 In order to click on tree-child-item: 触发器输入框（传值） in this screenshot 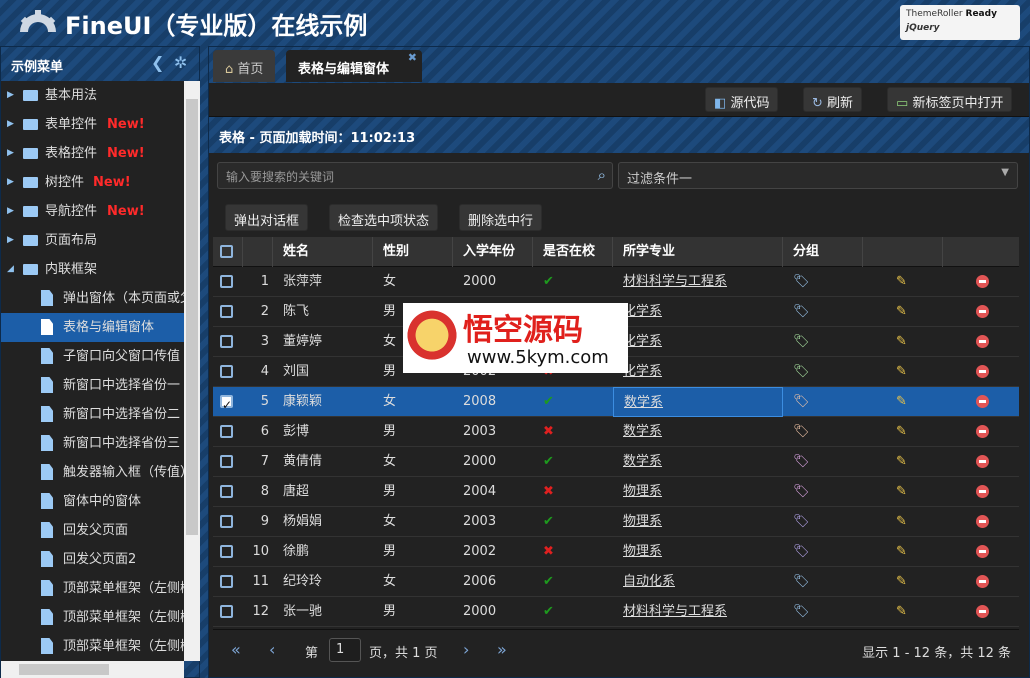, I will do `click(92, 472)`.